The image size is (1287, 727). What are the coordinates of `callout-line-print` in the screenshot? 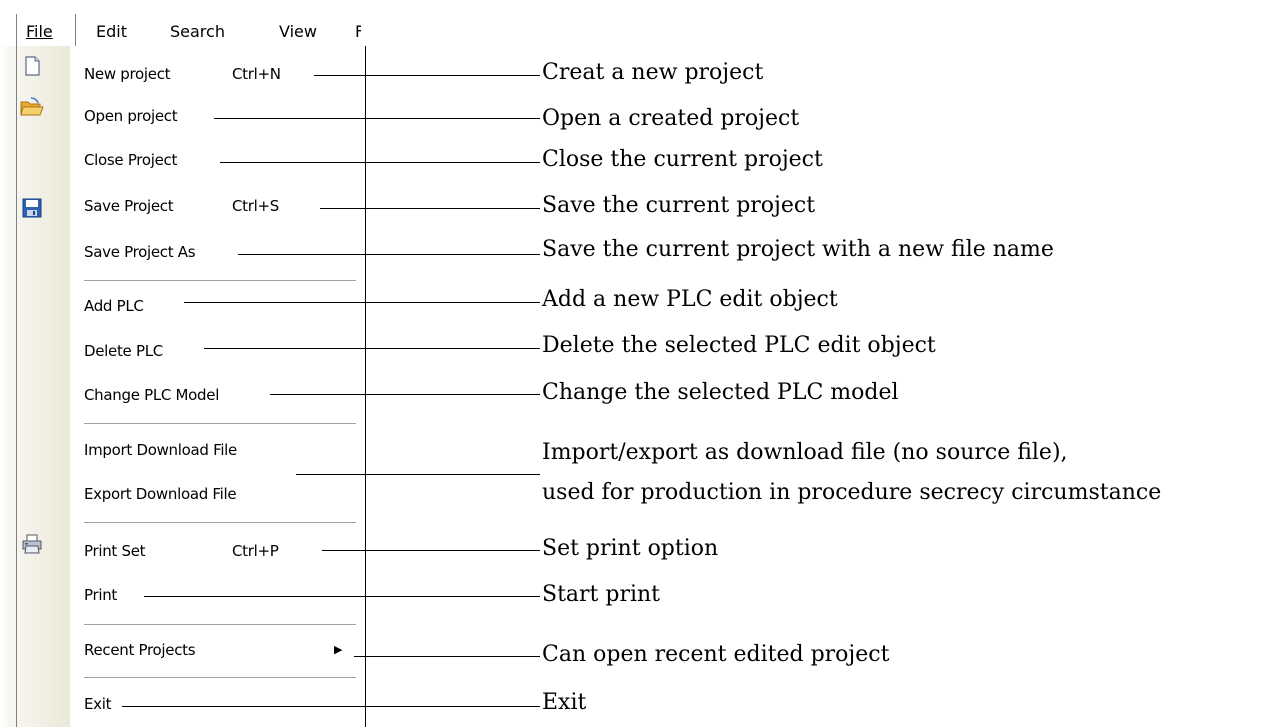 It's located at (342, 596).